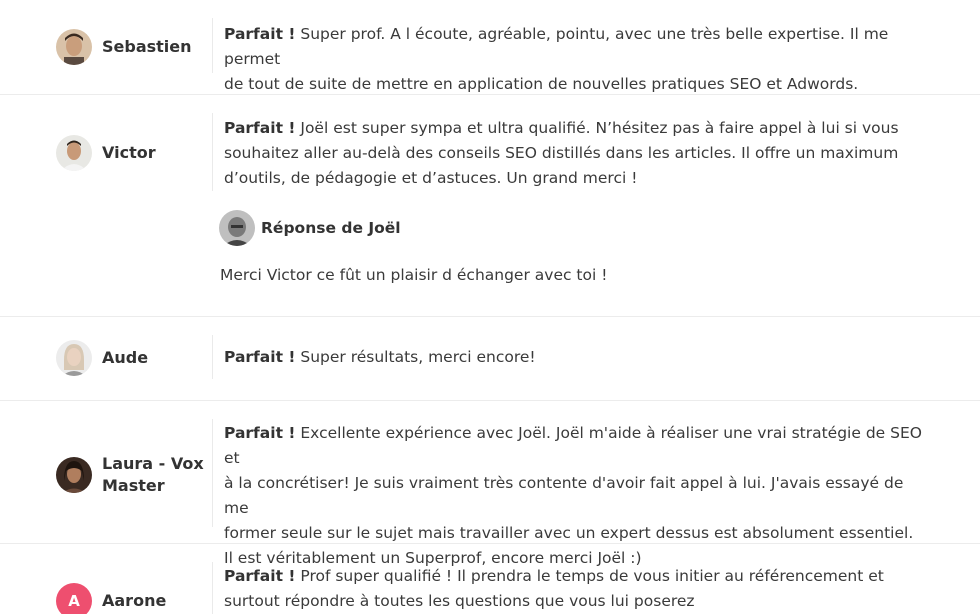 This screenshot has height=614, width=980. What do you see at coordinates (147, 46) in the screenshot?
I see `author-name: Sebastien` at bounding box center [147, 46].